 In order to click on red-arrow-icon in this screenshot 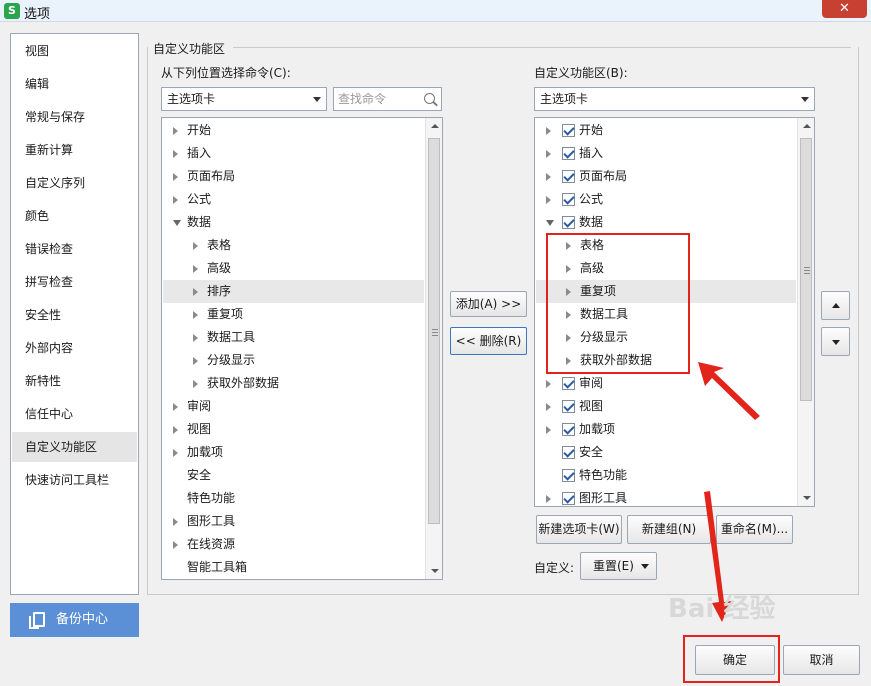, I will do `click(729, 391)`.